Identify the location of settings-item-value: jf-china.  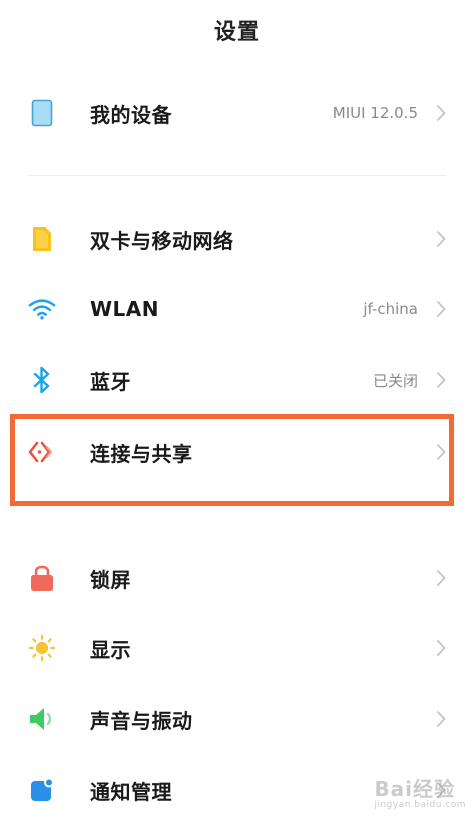
(390, 309).